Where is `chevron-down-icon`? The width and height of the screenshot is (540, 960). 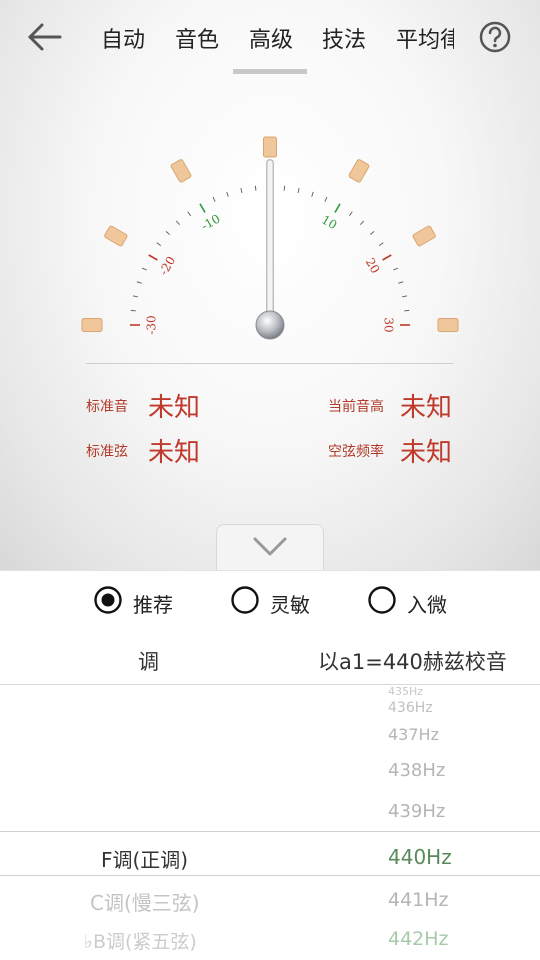
chevron-down-icon is located at coordinates (270, 546).